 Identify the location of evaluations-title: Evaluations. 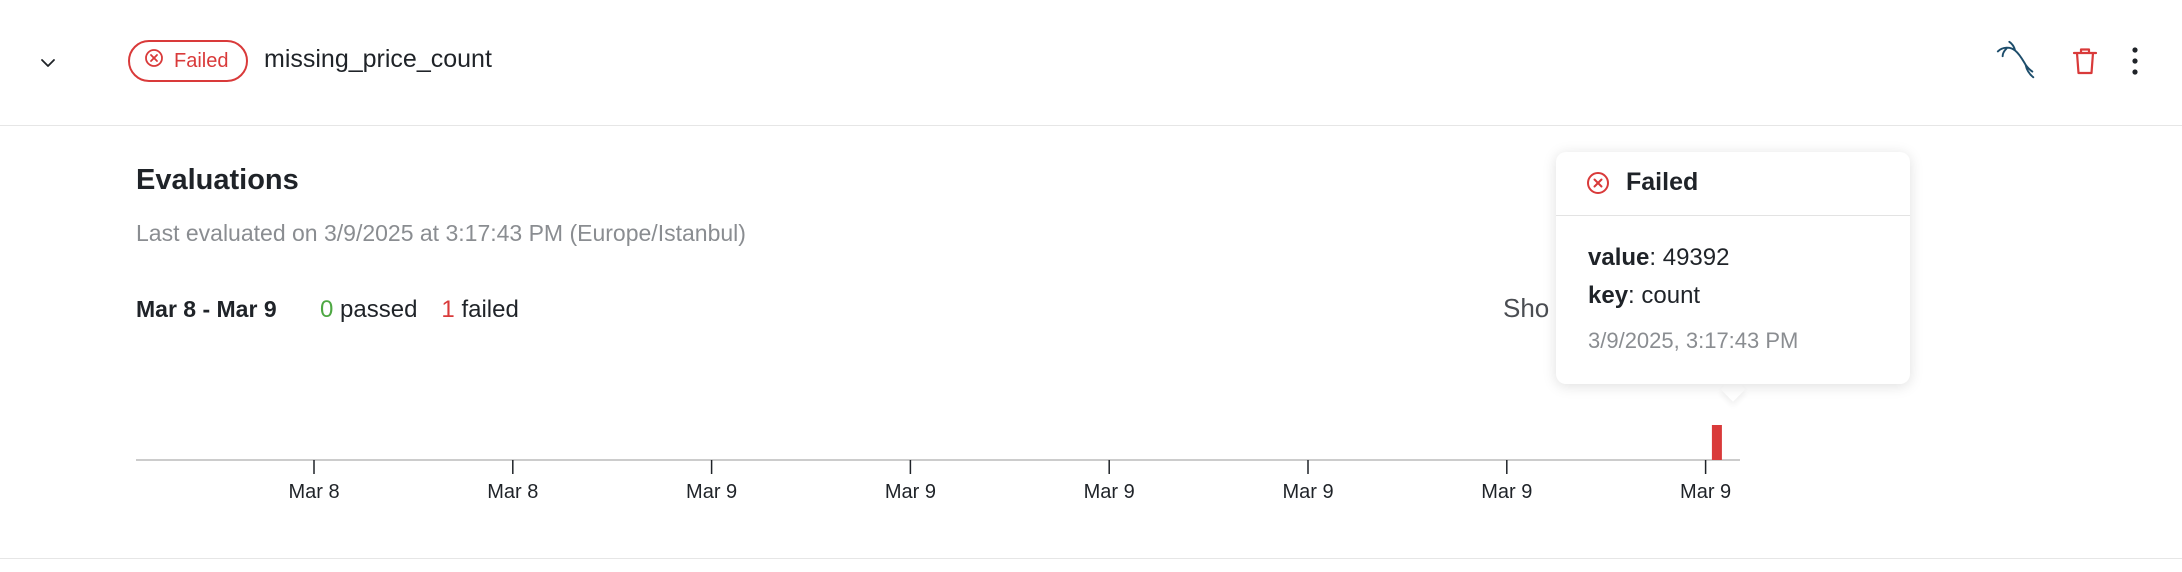
(217, 180).